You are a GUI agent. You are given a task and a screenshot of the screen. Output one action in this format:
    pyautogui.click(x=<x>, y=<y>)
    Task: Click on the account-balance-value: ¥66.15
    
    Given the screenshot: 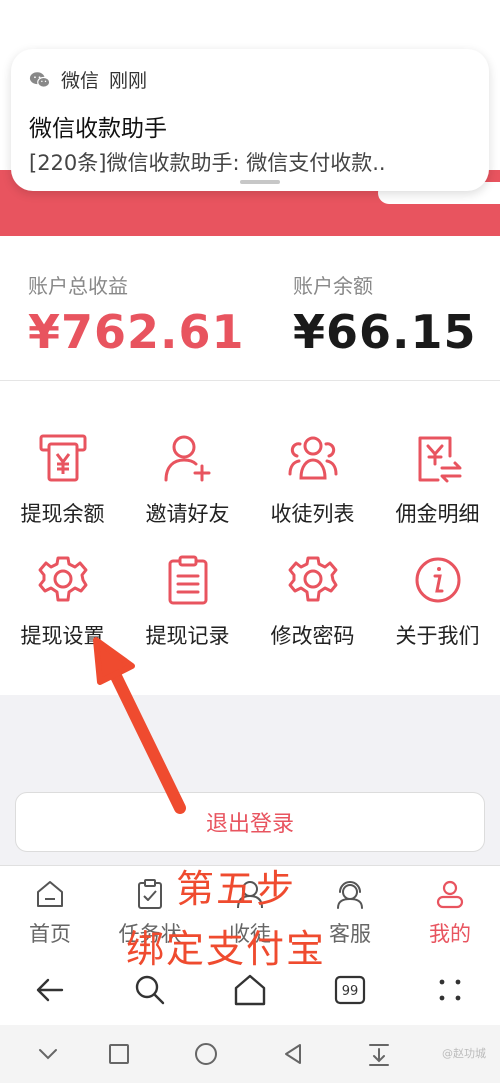 What is the action you would take?
    pyautogui.click(x=385, y=332)
    